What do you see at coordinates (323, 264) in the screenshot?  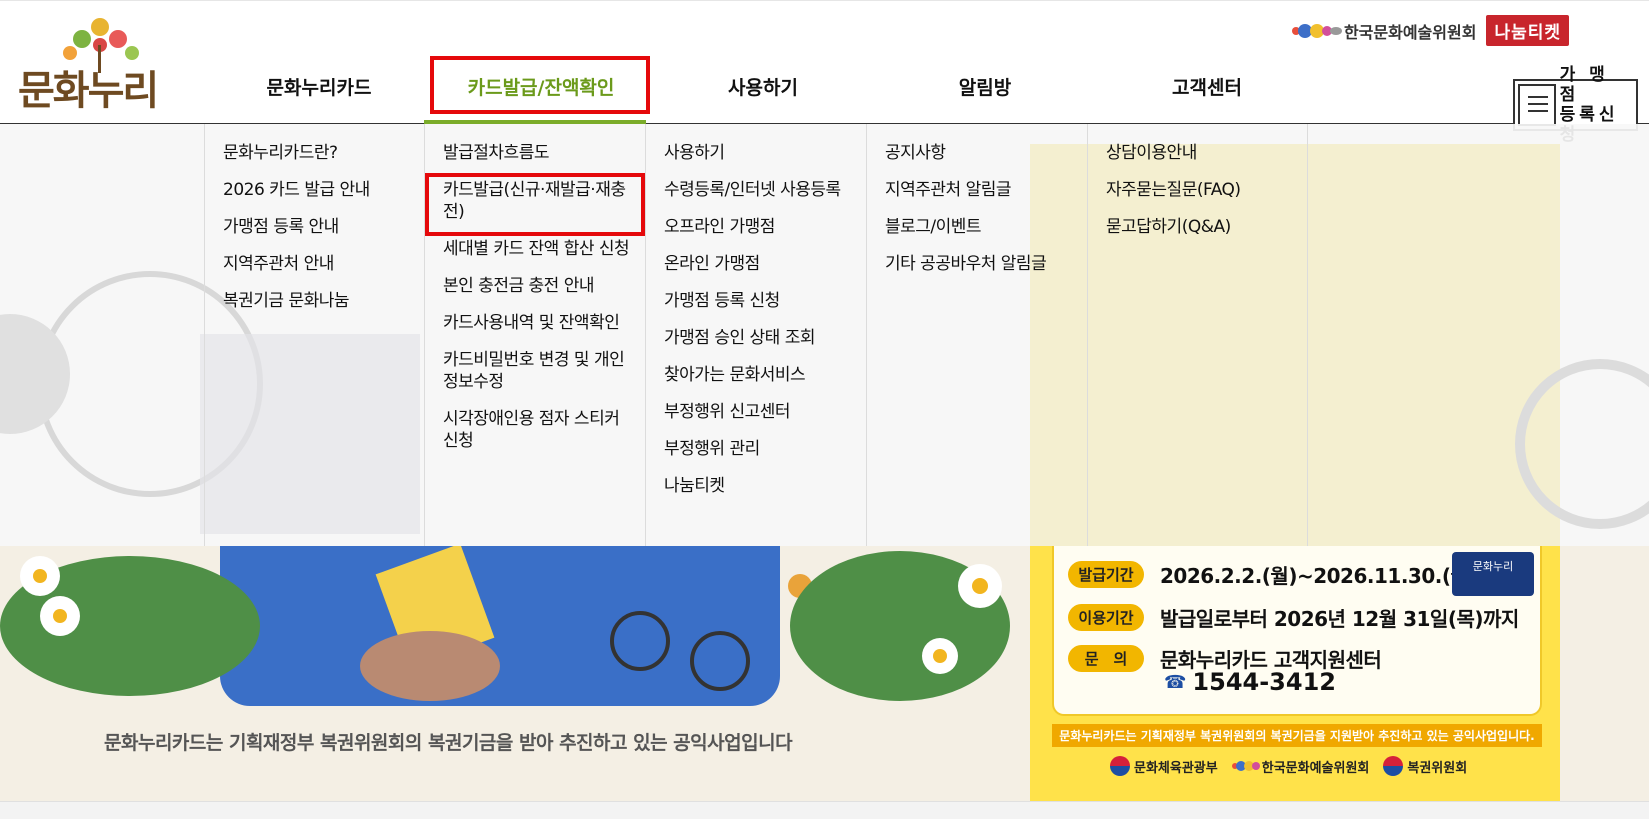 I see `menu-item: 지역주관처 안내` at bounding box center [323, 264].